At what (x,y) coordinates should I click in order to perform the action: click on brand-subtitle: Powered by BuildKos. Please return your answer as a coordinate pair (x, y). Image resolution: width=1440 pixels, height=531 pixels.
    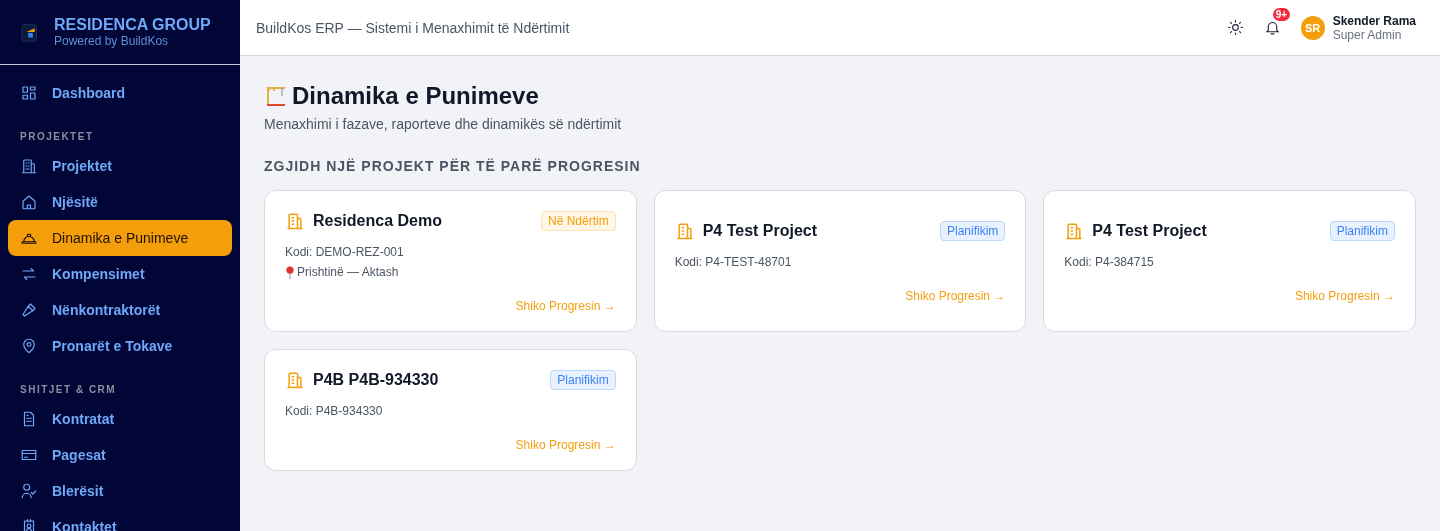
    Looking at the image, I should click on (112, 41).